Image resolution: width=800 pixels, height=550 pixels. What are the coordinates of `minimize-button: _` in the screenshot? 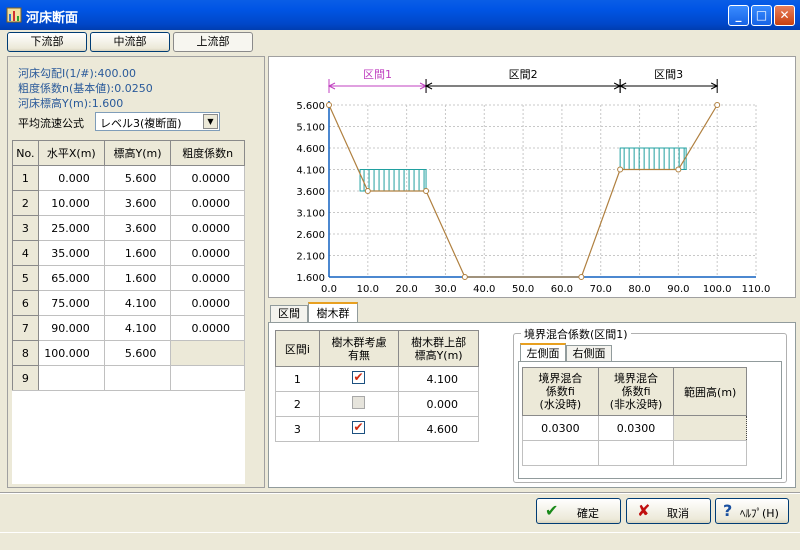 It's located at (738, 15).